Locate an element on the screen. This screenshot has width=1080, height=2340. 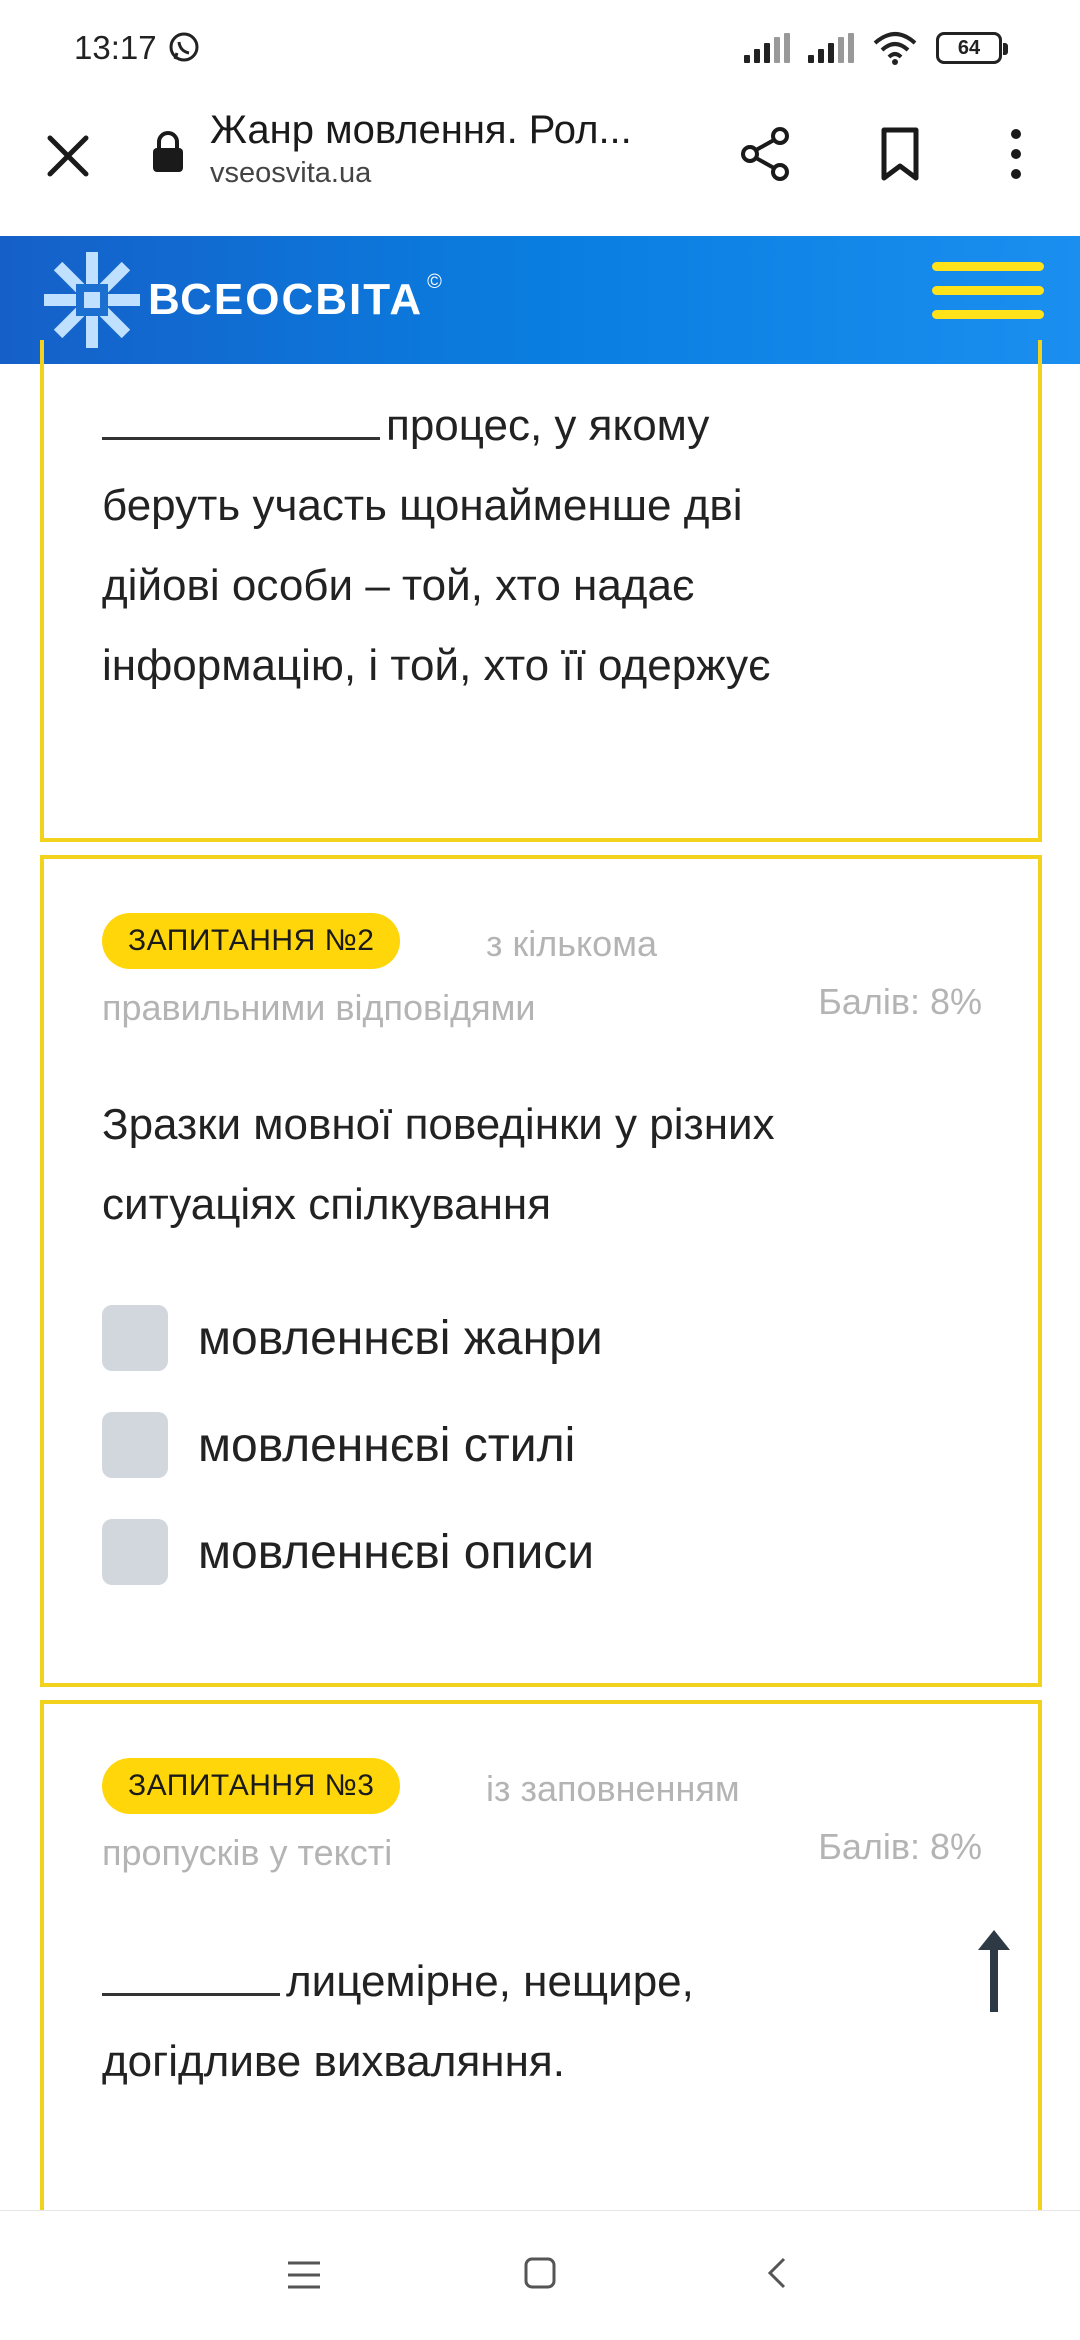
site-logo: ВСЕОСВІТА © is located at coordinates (241, 300).